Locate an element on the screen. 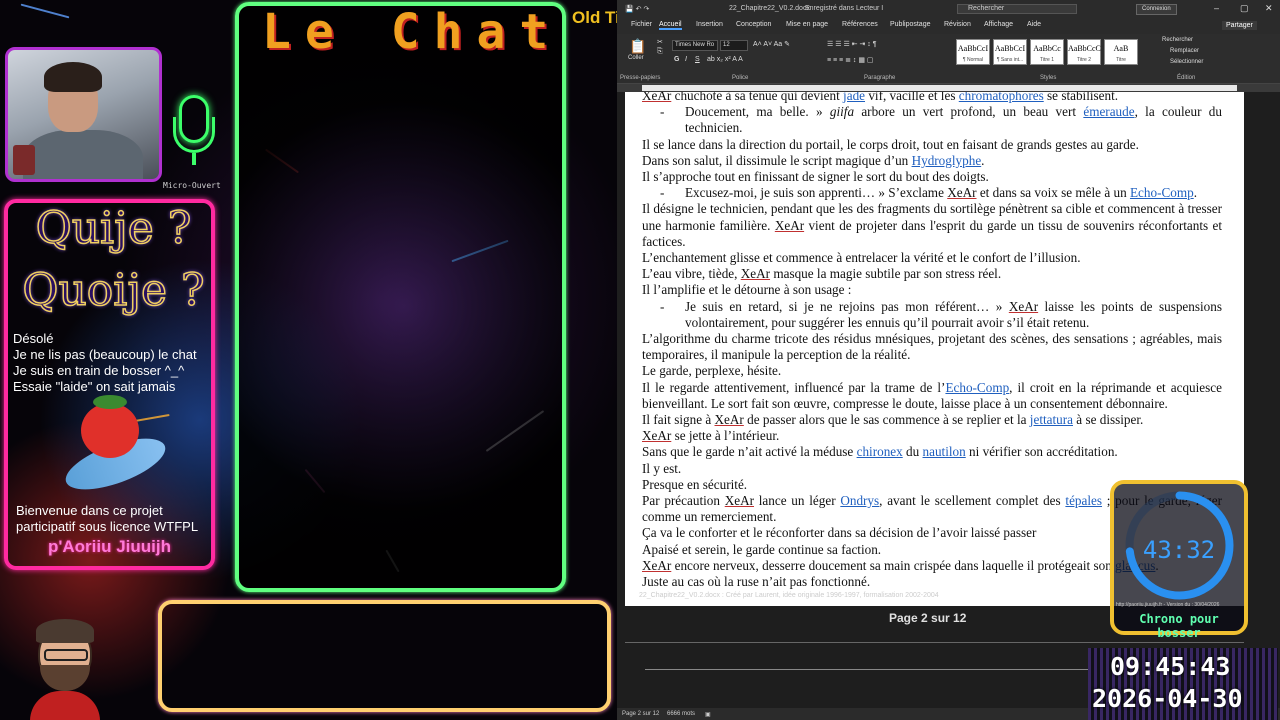 The height and width of the screenshot is (720, 1280). webcam-cup is located at coordinates (24, 160).